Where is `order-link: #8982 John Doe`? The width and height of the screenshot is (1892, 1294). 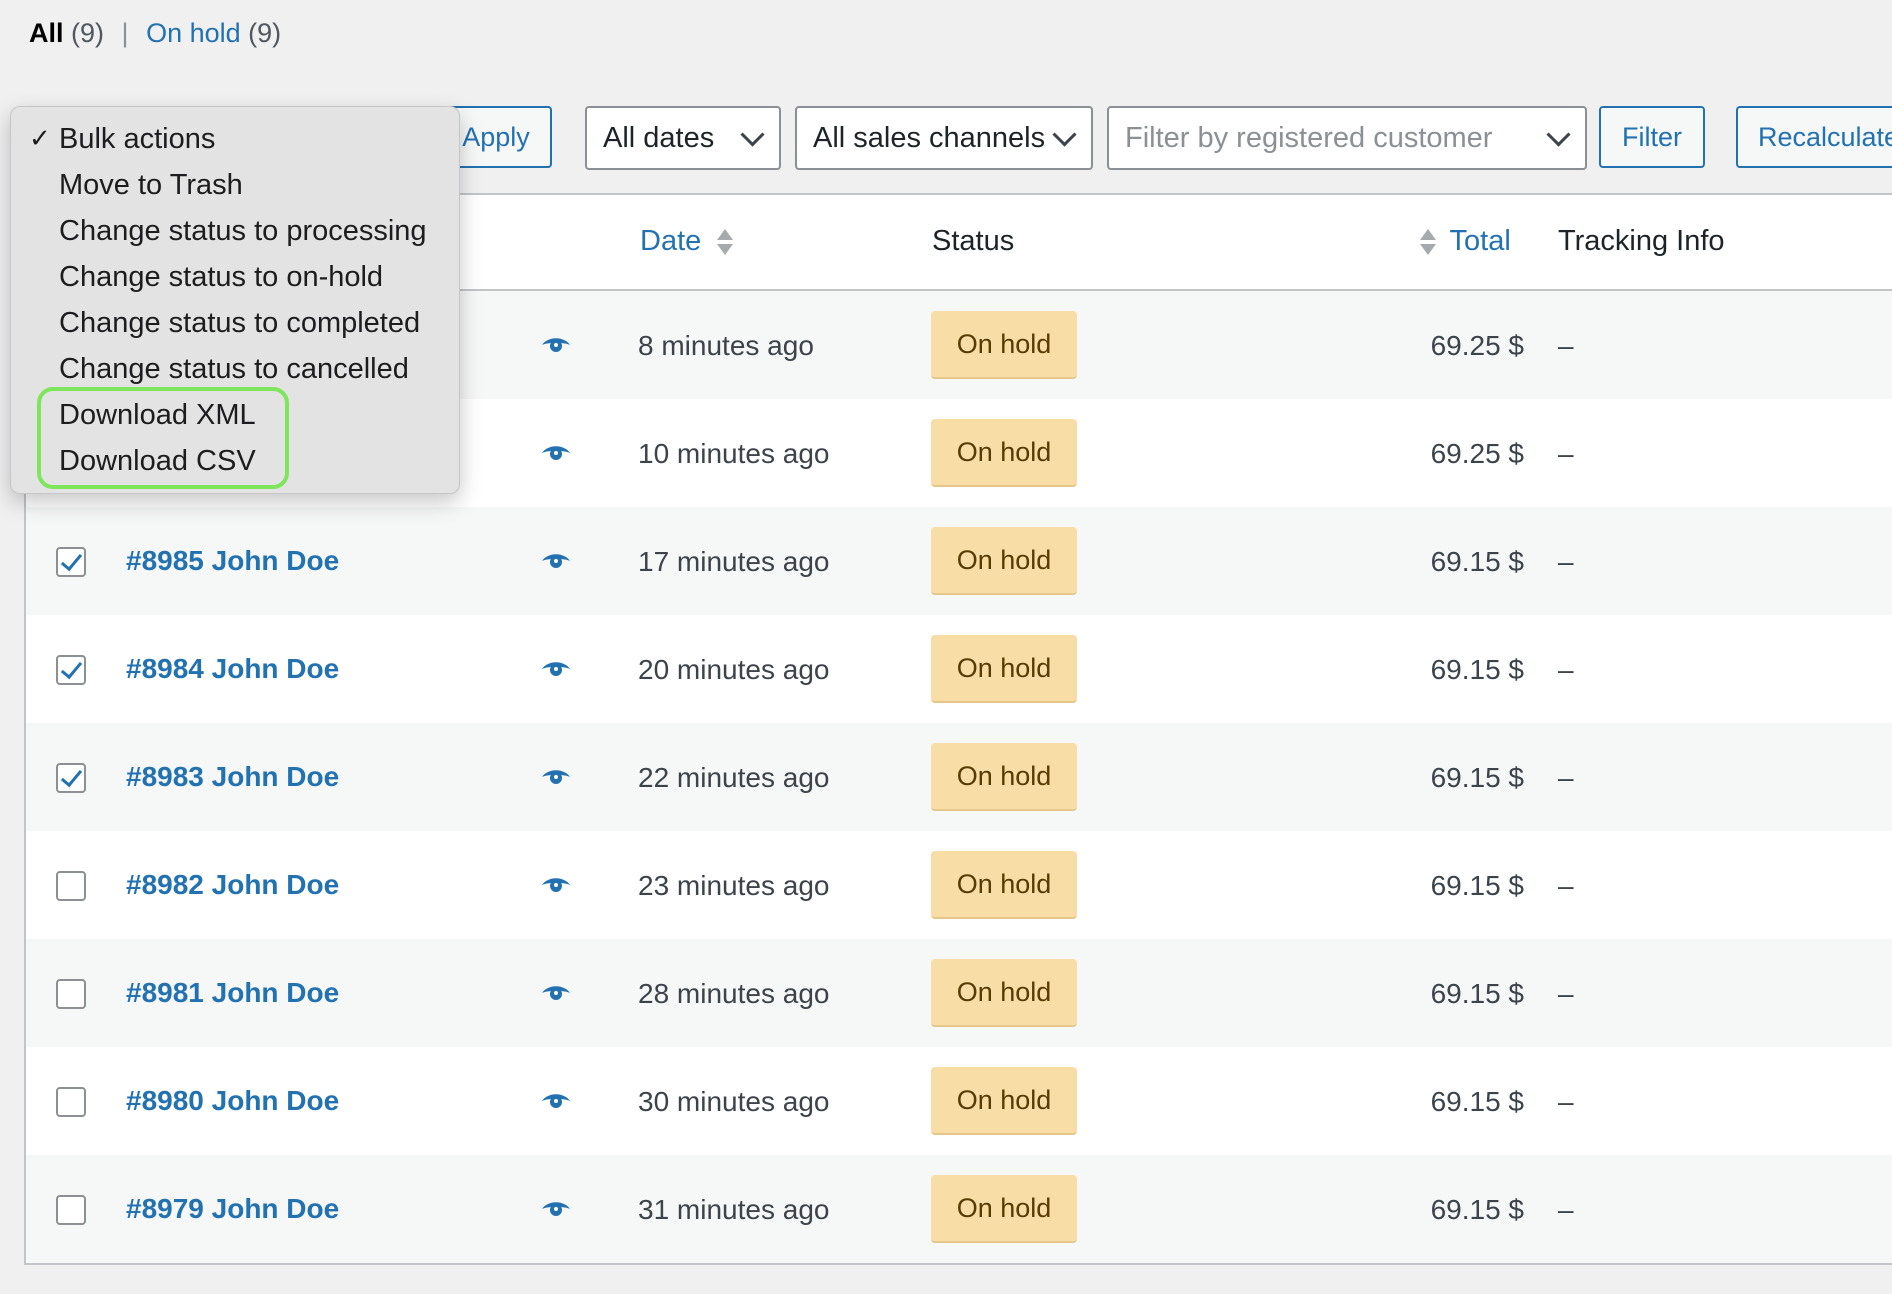
order-link: #8982 John Doe is located at coordinates (232, 885).